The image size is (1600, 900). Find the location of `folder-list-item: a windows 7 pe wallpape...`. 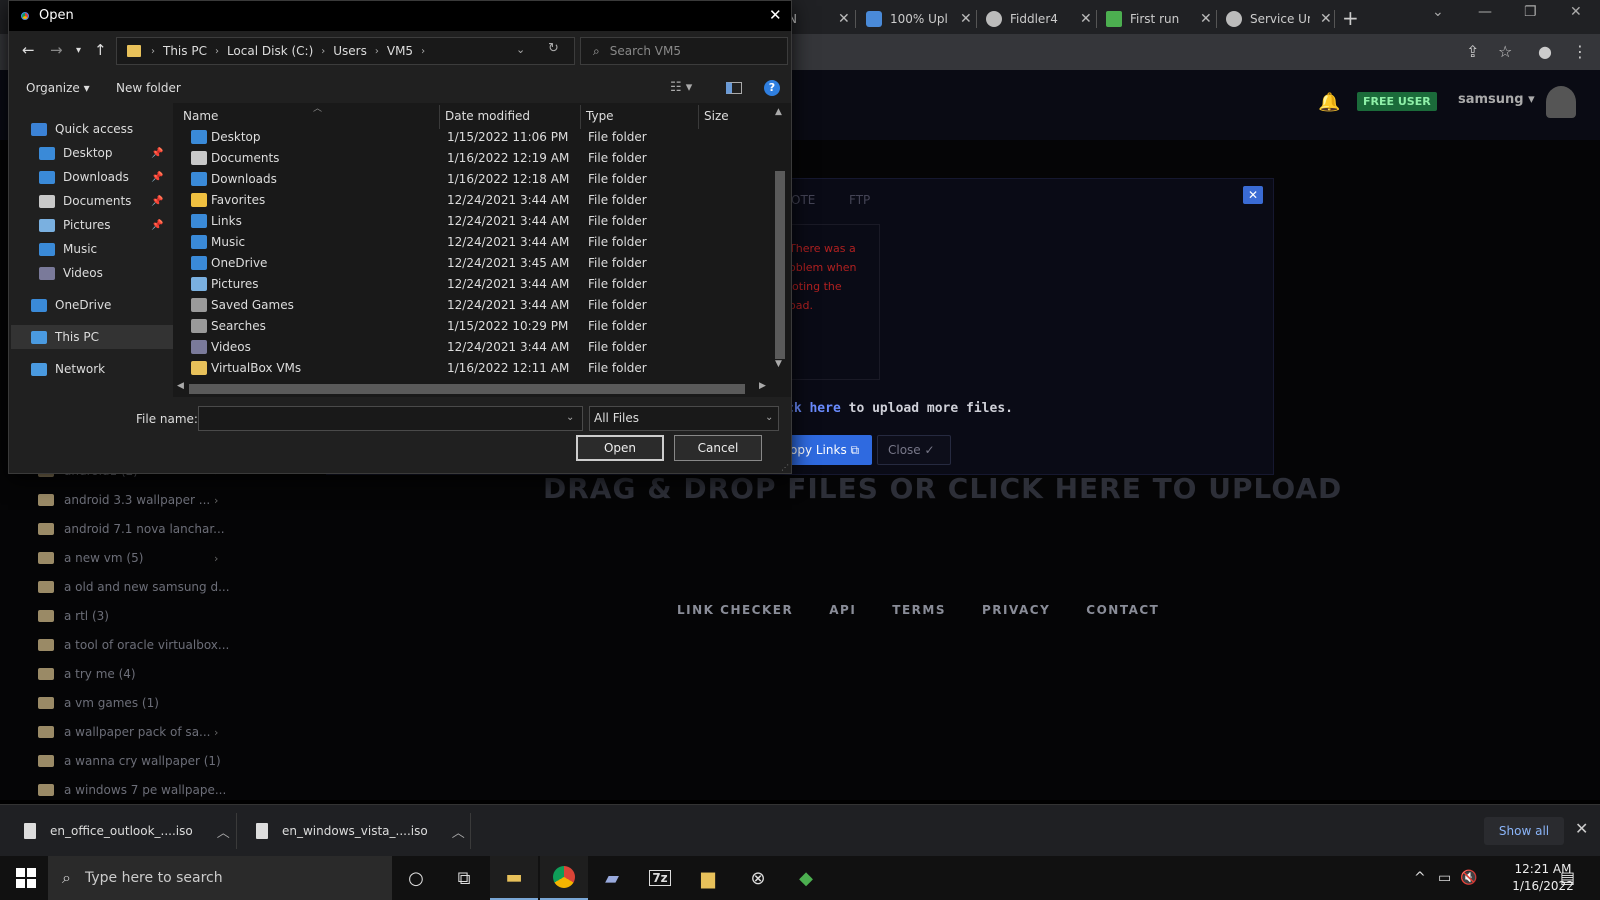

folder-list-item: a windows 7 pe wallpape... is located at coordinates (138, 790).